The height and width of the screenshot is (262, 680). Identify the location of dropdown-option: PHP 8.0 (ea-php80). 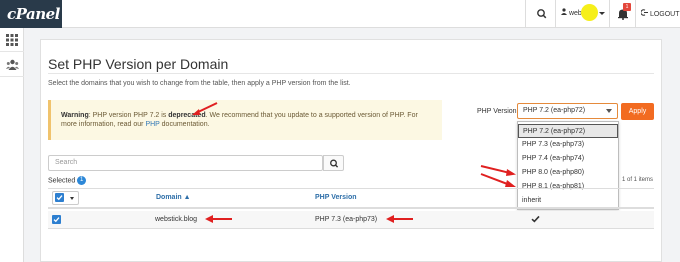
(568, 173).